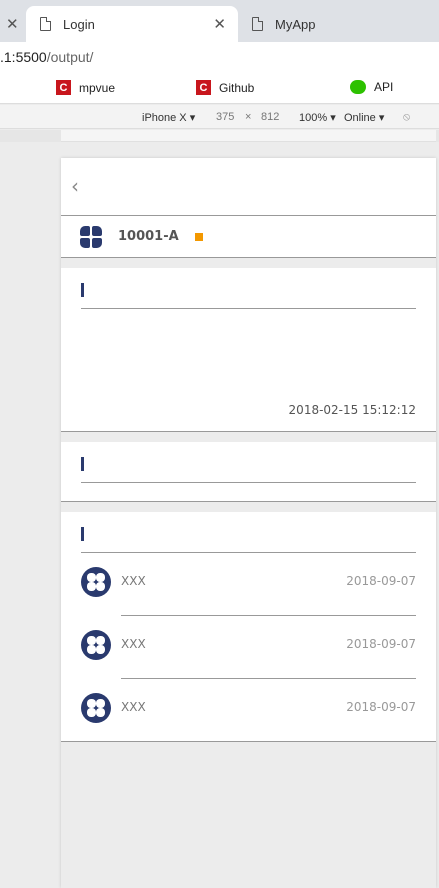  What do you see at coordinates (219, 136) in the screenshot?
I see `media-query-ruler` at bounding box center [219, 136].